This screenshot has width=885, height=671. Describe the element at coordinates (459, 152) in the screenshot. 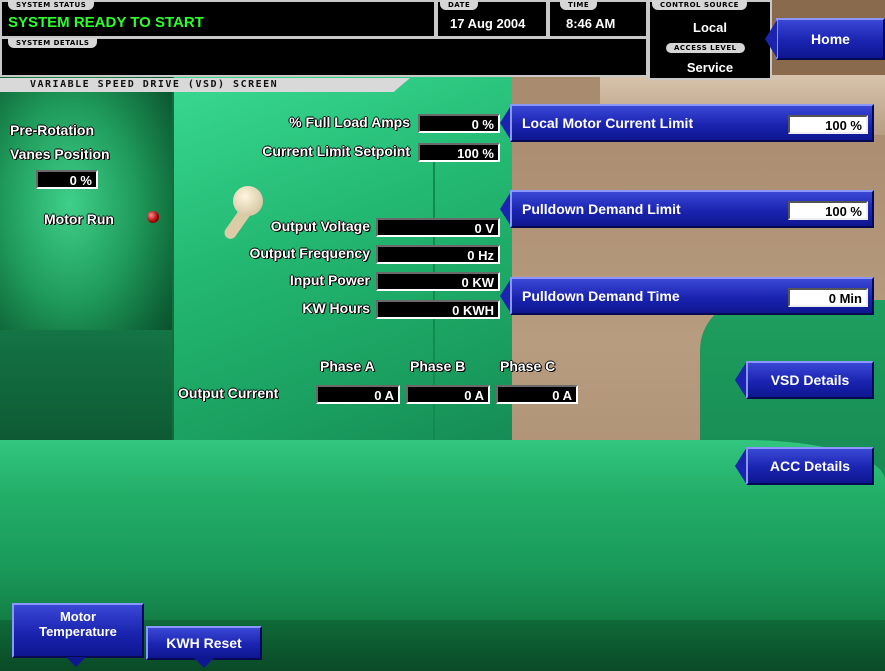

I see `current-limit-setpoint-field: 100 %` at that location.